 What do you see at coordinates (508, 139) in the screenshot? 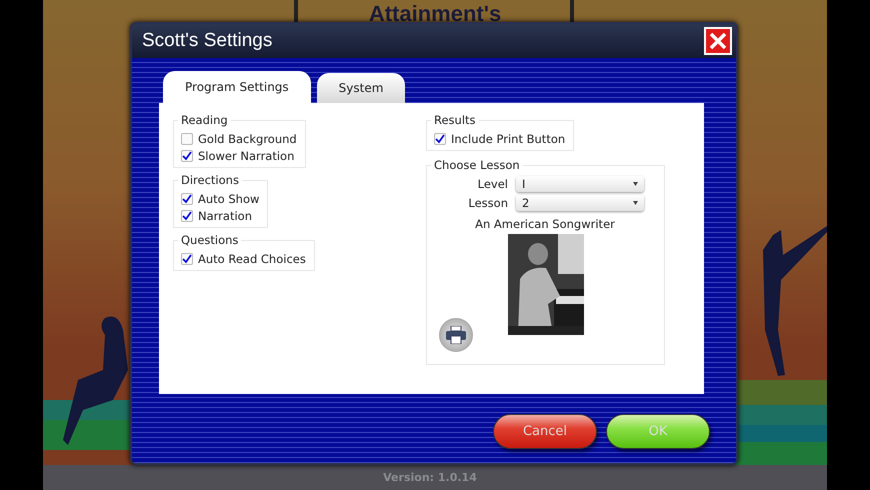
I see `checkbox-label: Include Print Button` at bounding box center [508, 139].